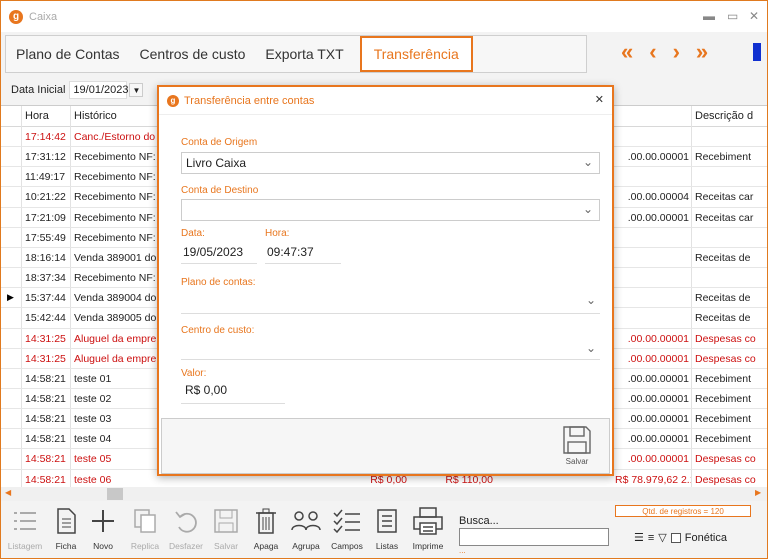  Describe the element at coordinates (45, 278) in the screenshot. I see `cell-hora: 18:37:34` at that location.